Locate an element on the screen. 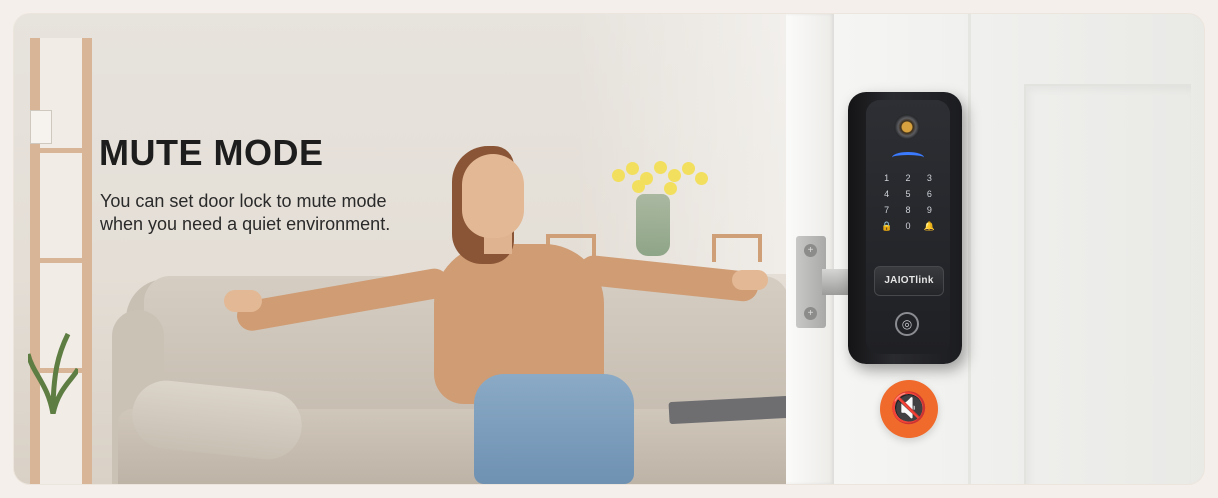 The width and height of the screenshot is (1218, 498). brand-plate: JAIOTlink is located at coordinates (909, 281).